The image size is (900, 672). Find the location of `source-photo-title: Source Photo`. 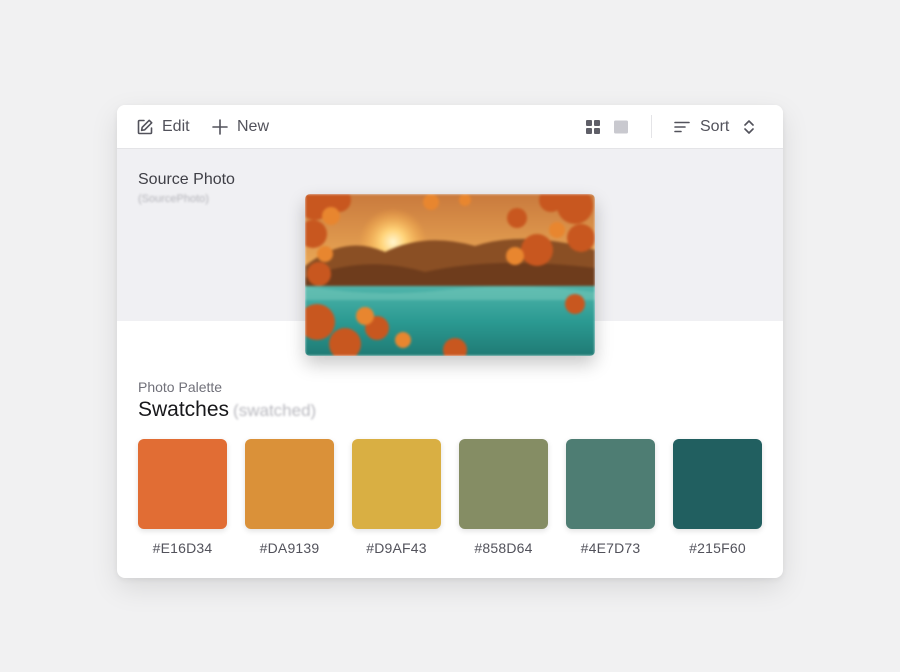

source-photo-title: Source Photo is located at coordinates (186, 179).